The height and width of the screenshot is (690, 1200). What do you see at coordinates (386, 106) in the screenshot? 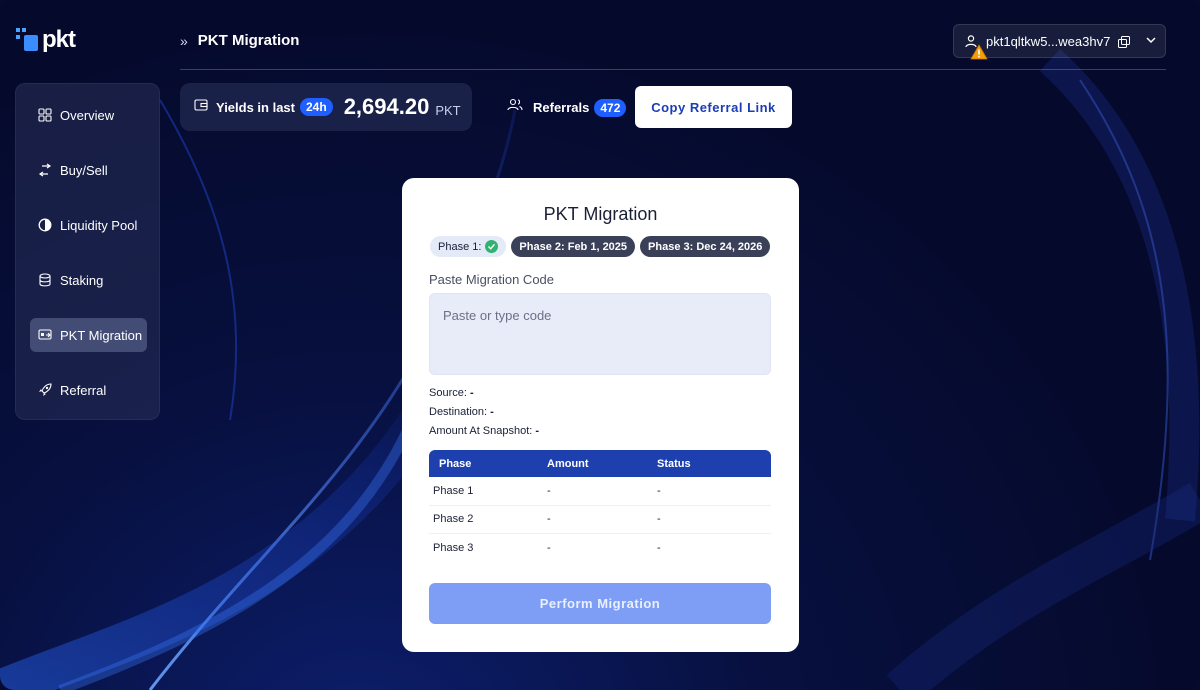
I see `yields-value: 2,694.20` at bounding box center [386, 106].